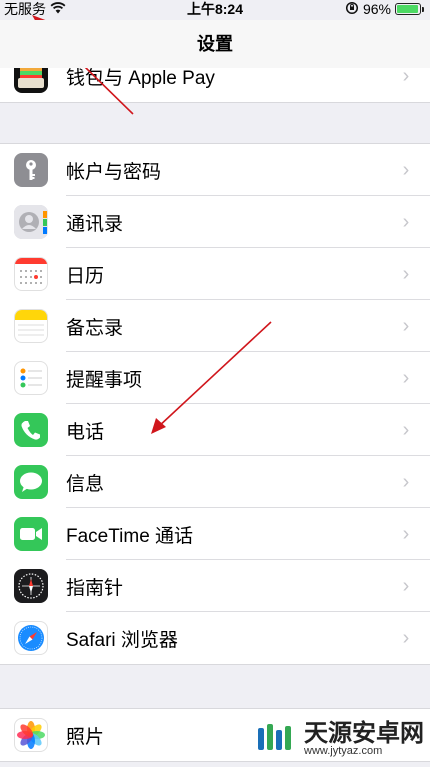 The image size is (430, 767). What do you see at coordinates (352, 9) in the screenshot?
I see `rotation-lock-icon` at bounding box center [352, 9].